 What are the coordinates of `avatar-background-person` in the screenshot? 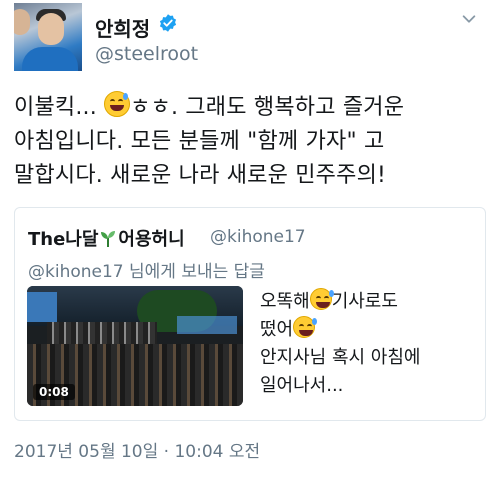 It's located at (22, 22).